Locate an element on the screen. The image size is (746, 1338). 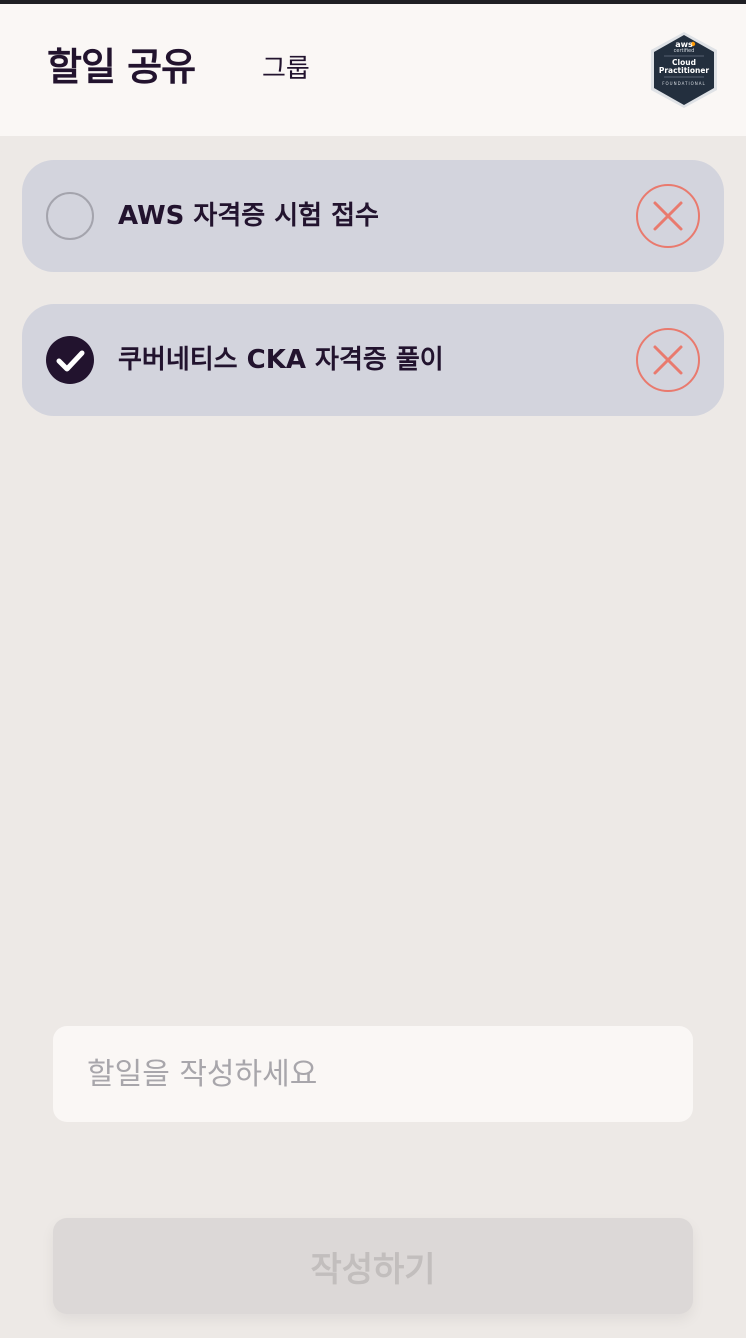
empty-circle-icon is located at coordinates (72, 218).